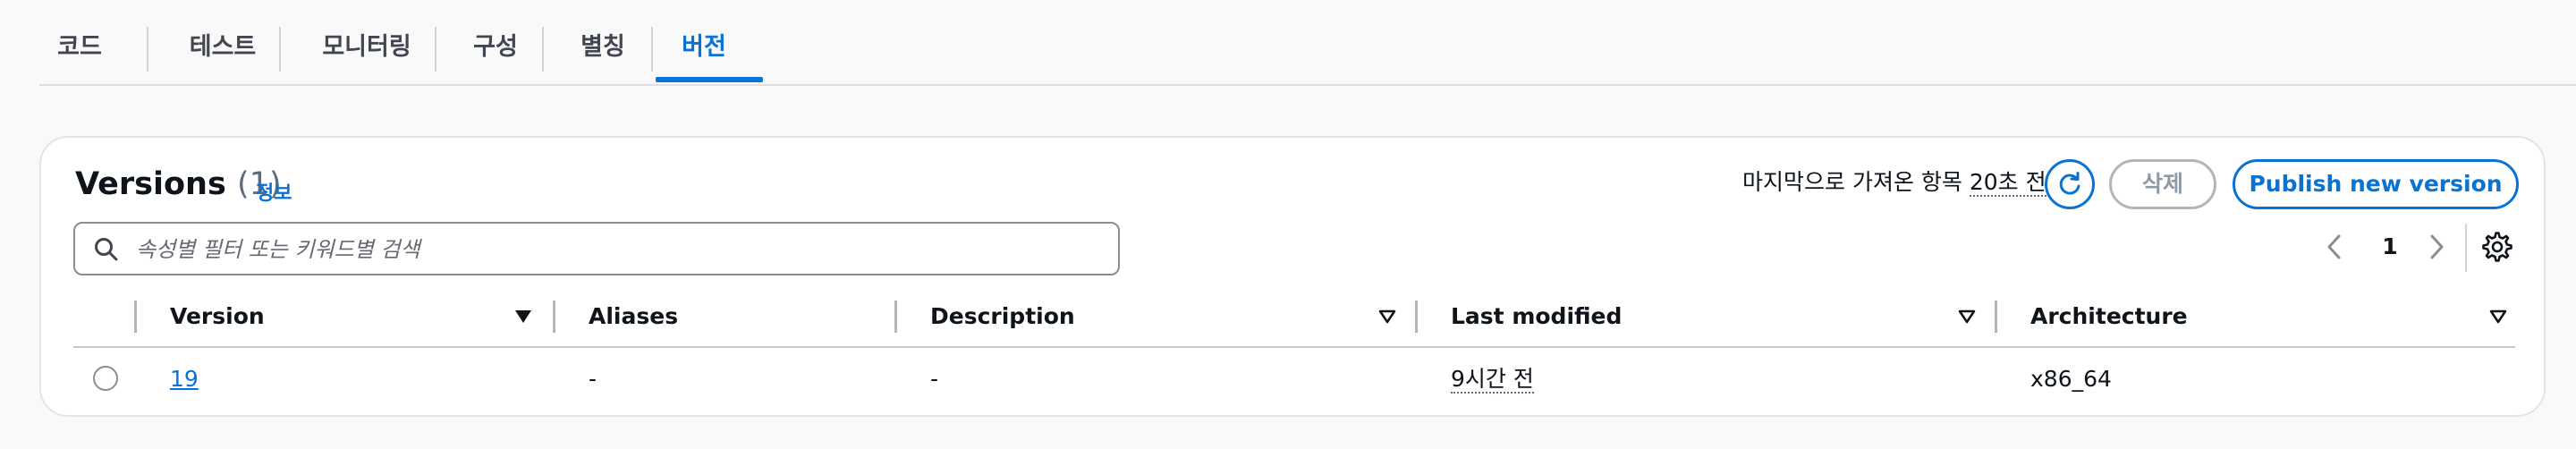 This screenshot has width=2576, height=449. I want to click on tab-code: 코드, so click(79, 47).